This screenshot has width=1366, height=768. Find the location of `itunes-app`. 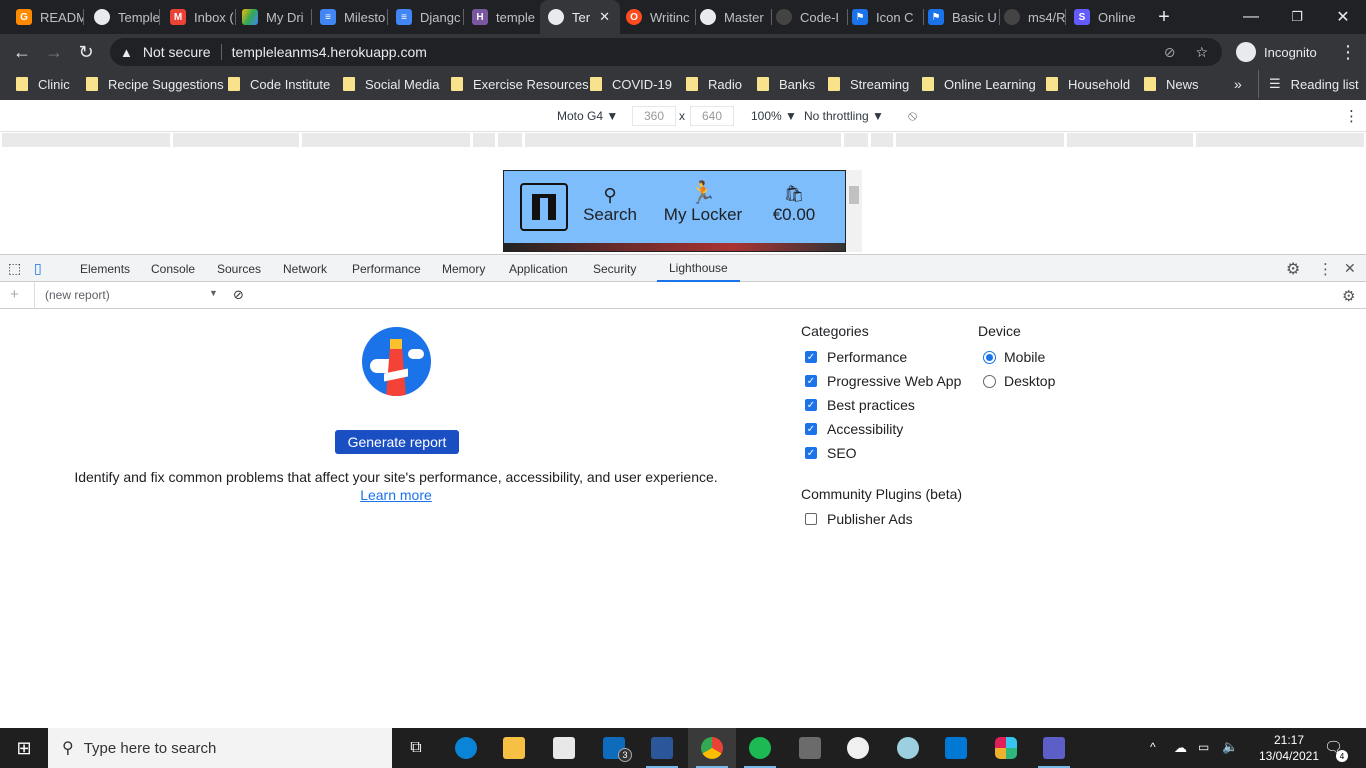

itunes-app is located at coordinates (858, 748).